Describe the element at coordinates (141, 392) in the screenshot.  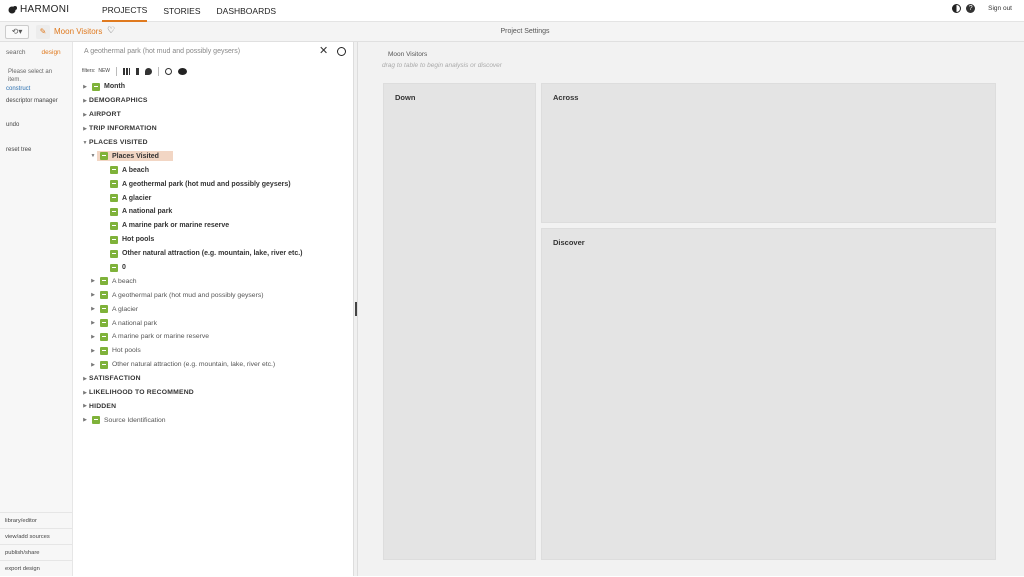
I see `tree-item-content: LIKELIHOOD TO RECOMMEND` at that location.